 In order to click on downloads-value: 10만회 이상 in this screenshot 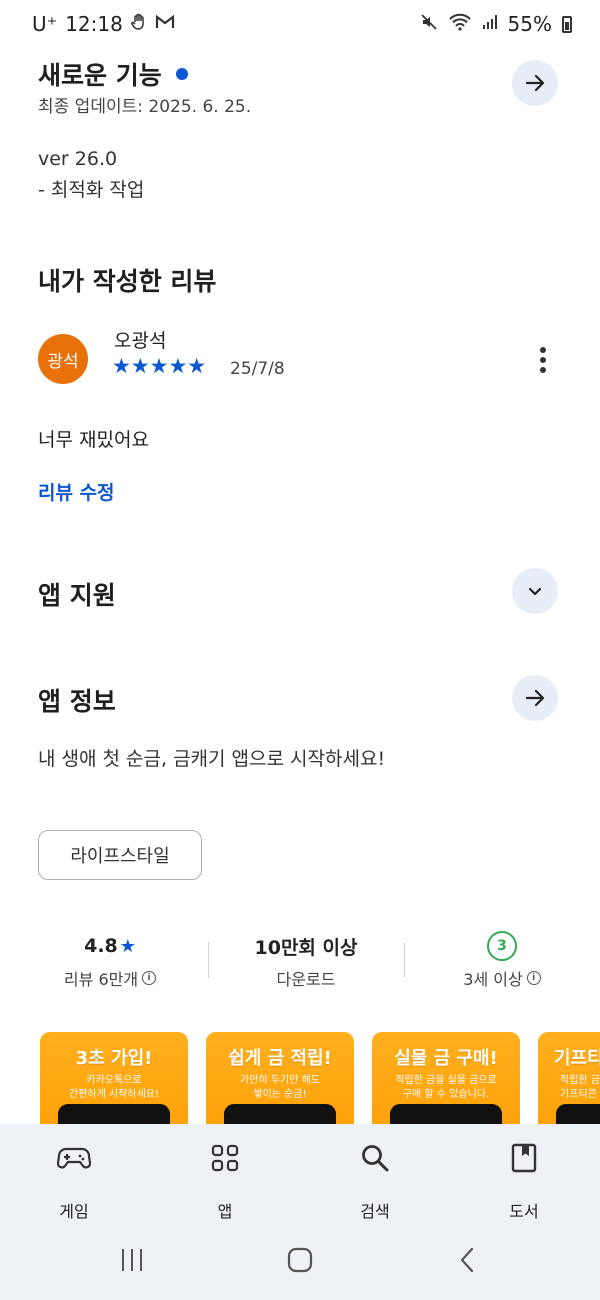, I will do `click(306, 947)`.